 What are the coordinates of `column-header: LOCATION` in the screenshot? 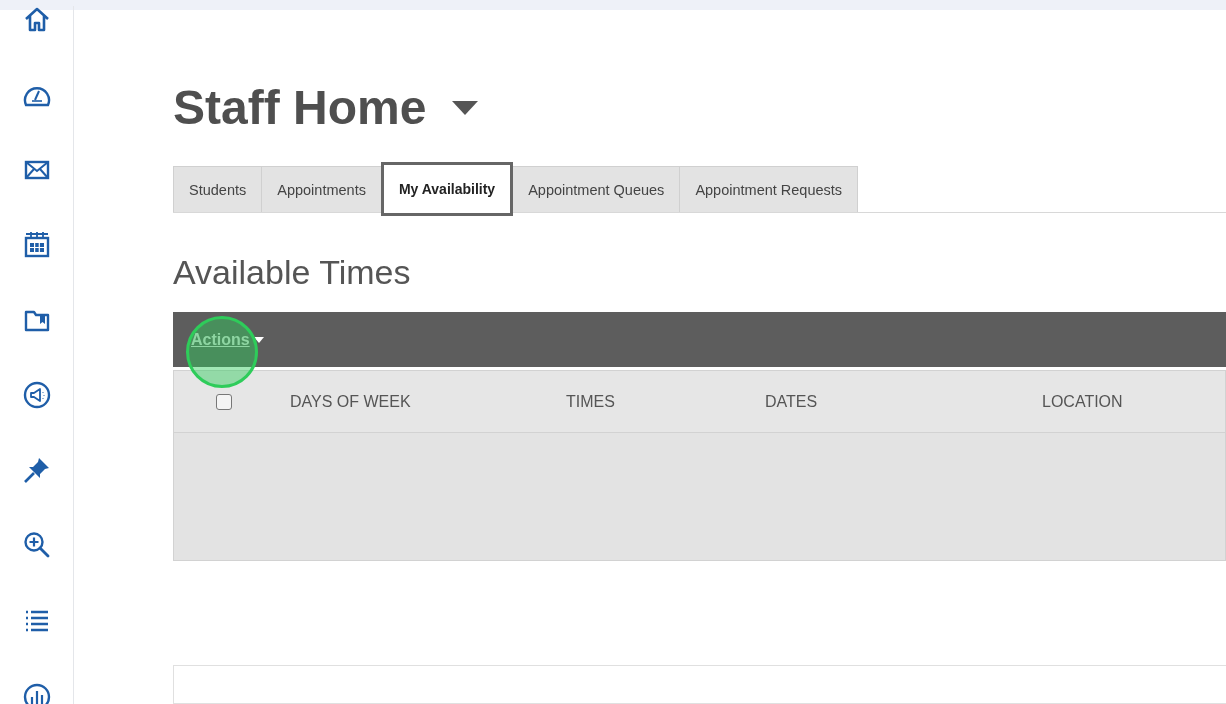 It's located at (1083, 401).